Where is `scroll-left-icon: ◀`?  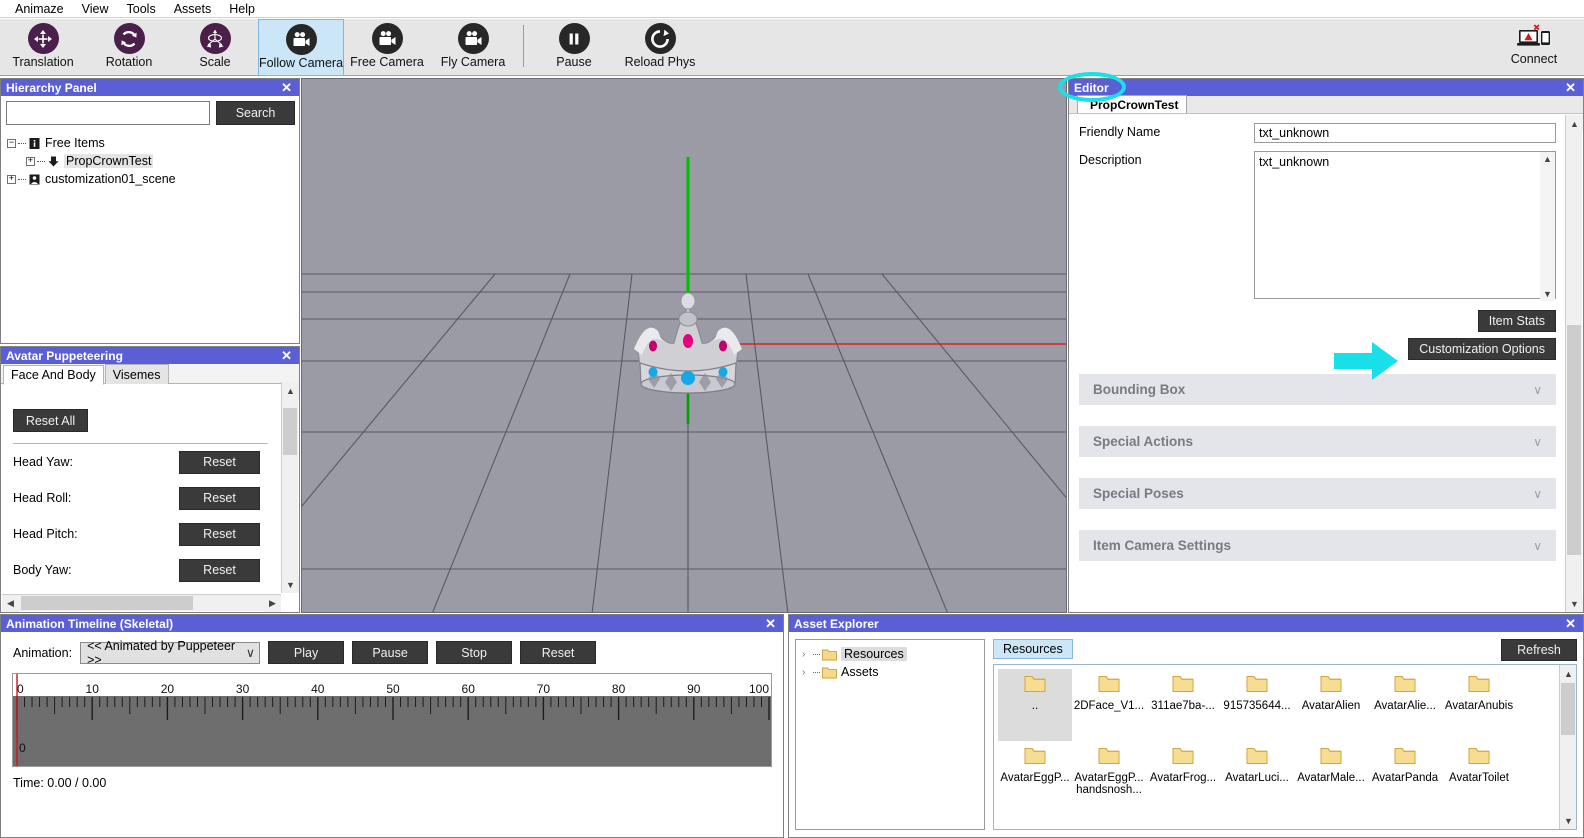
scroll-left-icon: ◀ is located at coordinates (10, 603).